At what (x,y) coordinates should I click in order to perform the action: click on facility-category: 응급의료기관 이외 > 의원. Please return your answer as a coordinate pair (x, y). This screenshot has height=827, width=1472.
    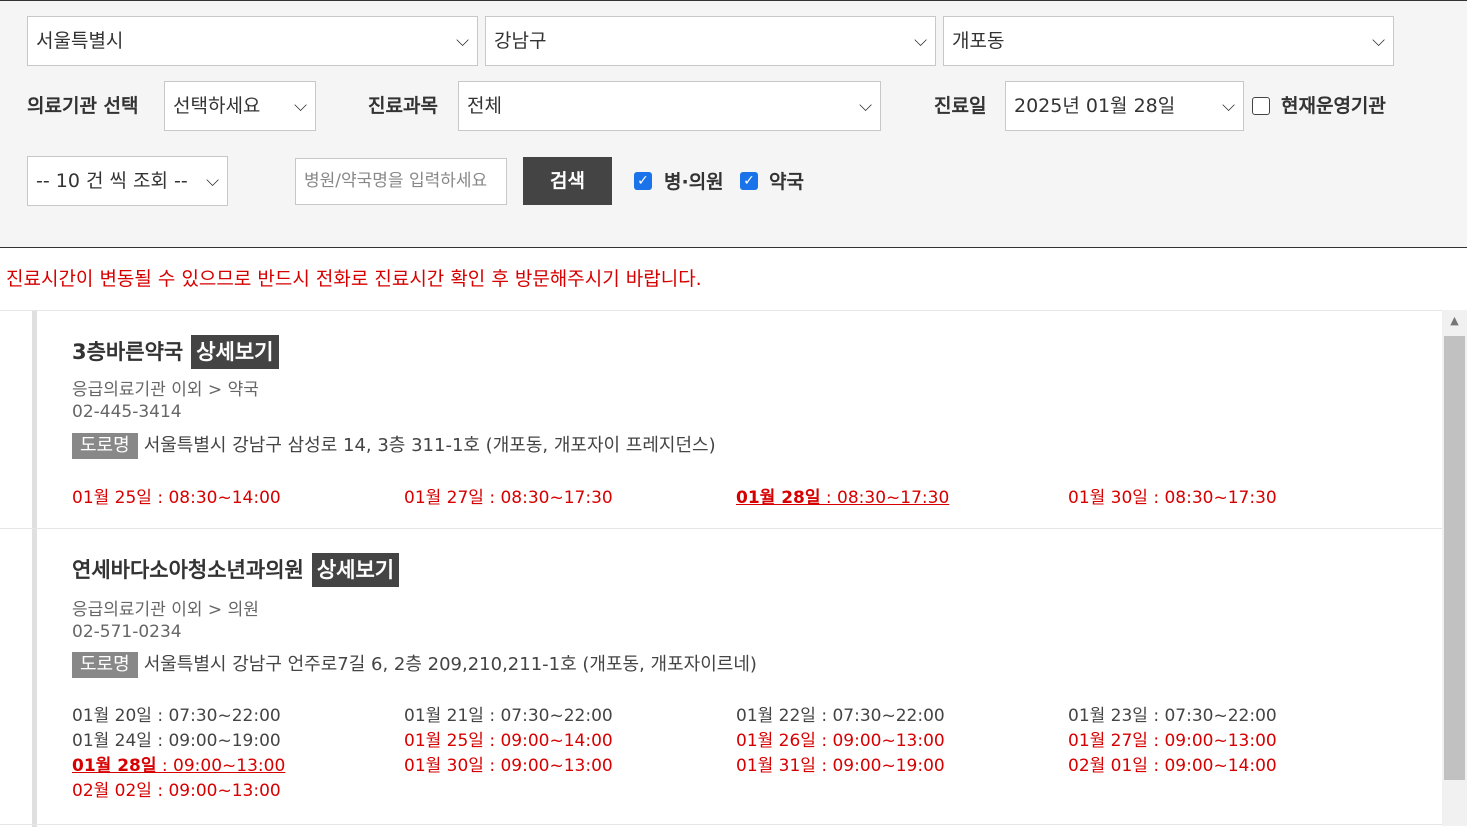
    Looking at the image, I should click on (165, 610).